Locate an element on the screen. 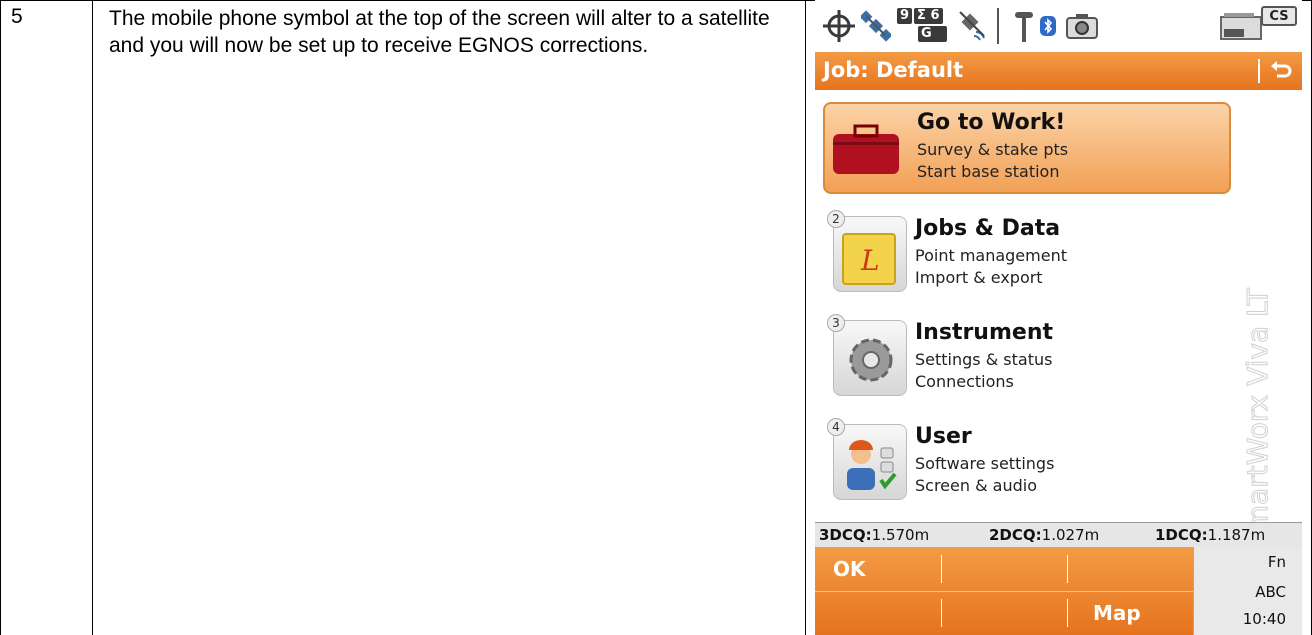 The width and height of the screenshot is (1312, 635). rtk-satellite-link-icon is located at coordinates (973, 26).